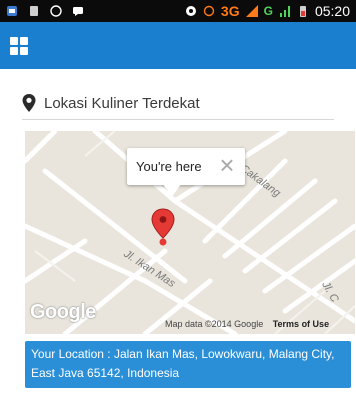 The image size is (356, 394). What do you see at coordinates (251, 11) in the screenshot?
I see `signal-icon` at bounding box center [251, 11].